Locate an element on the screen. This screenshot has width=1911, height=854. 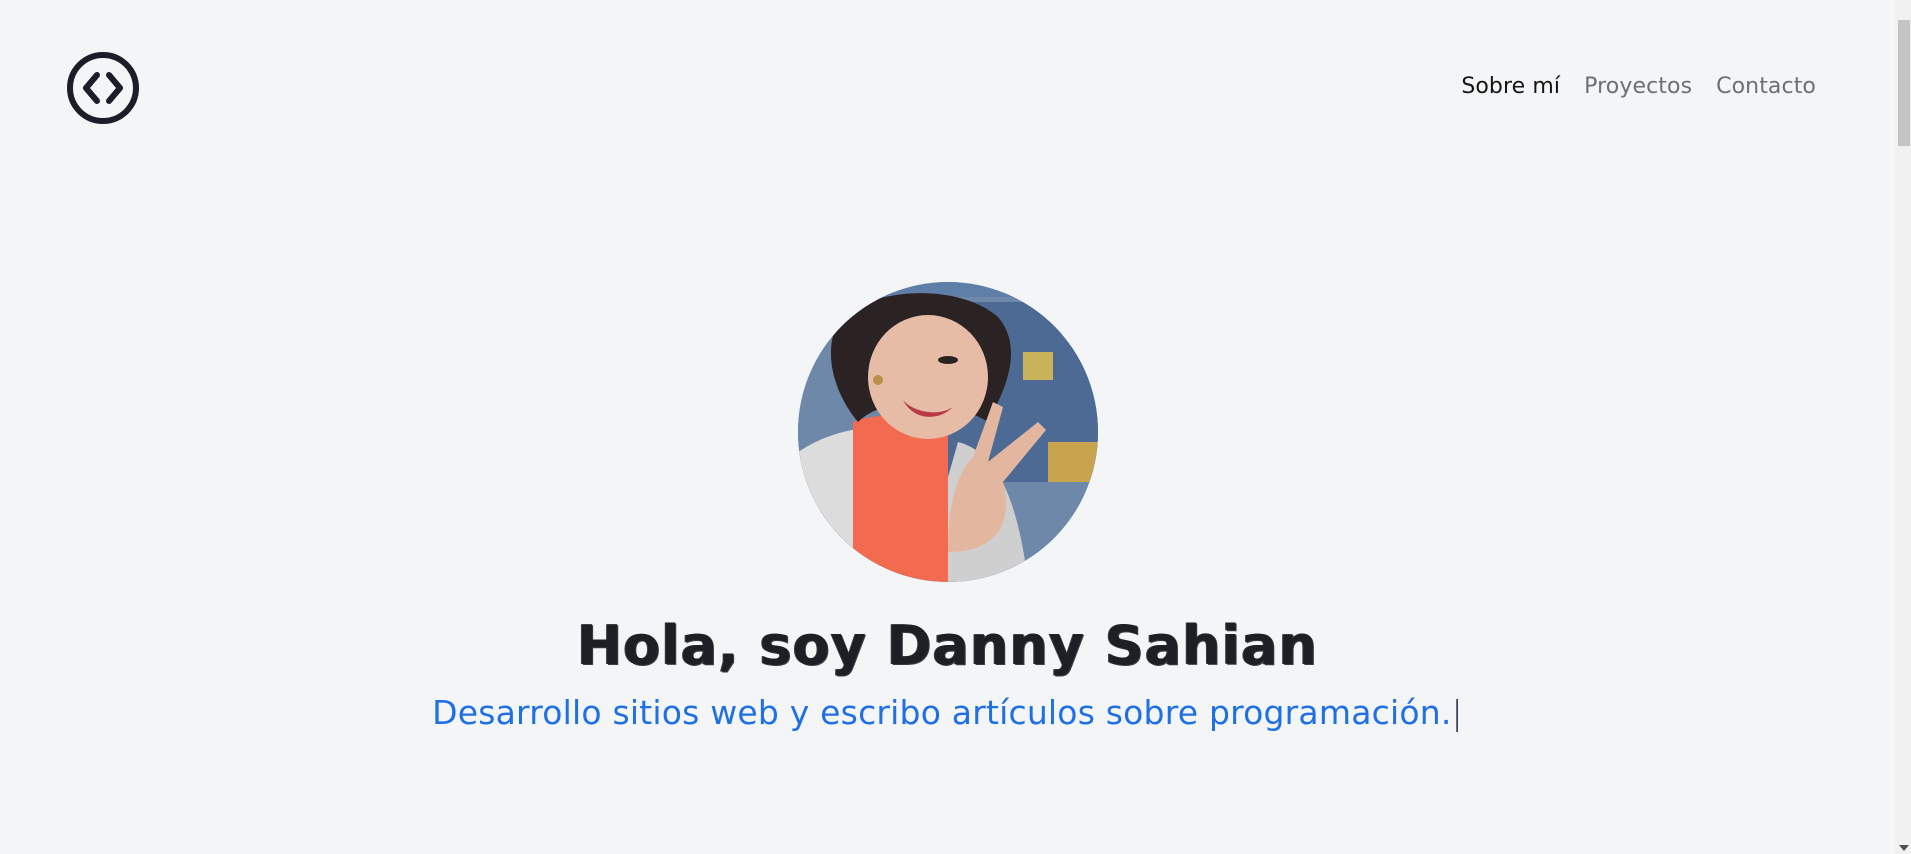
logo-icon is located at coordinates (103, 88).